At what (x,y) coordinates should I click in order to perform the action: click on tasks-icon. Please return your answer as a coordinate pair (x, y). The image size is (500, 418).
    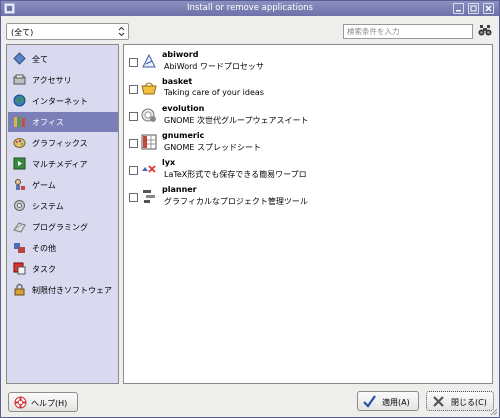
    Looking at the image, I should click on (19, 268).